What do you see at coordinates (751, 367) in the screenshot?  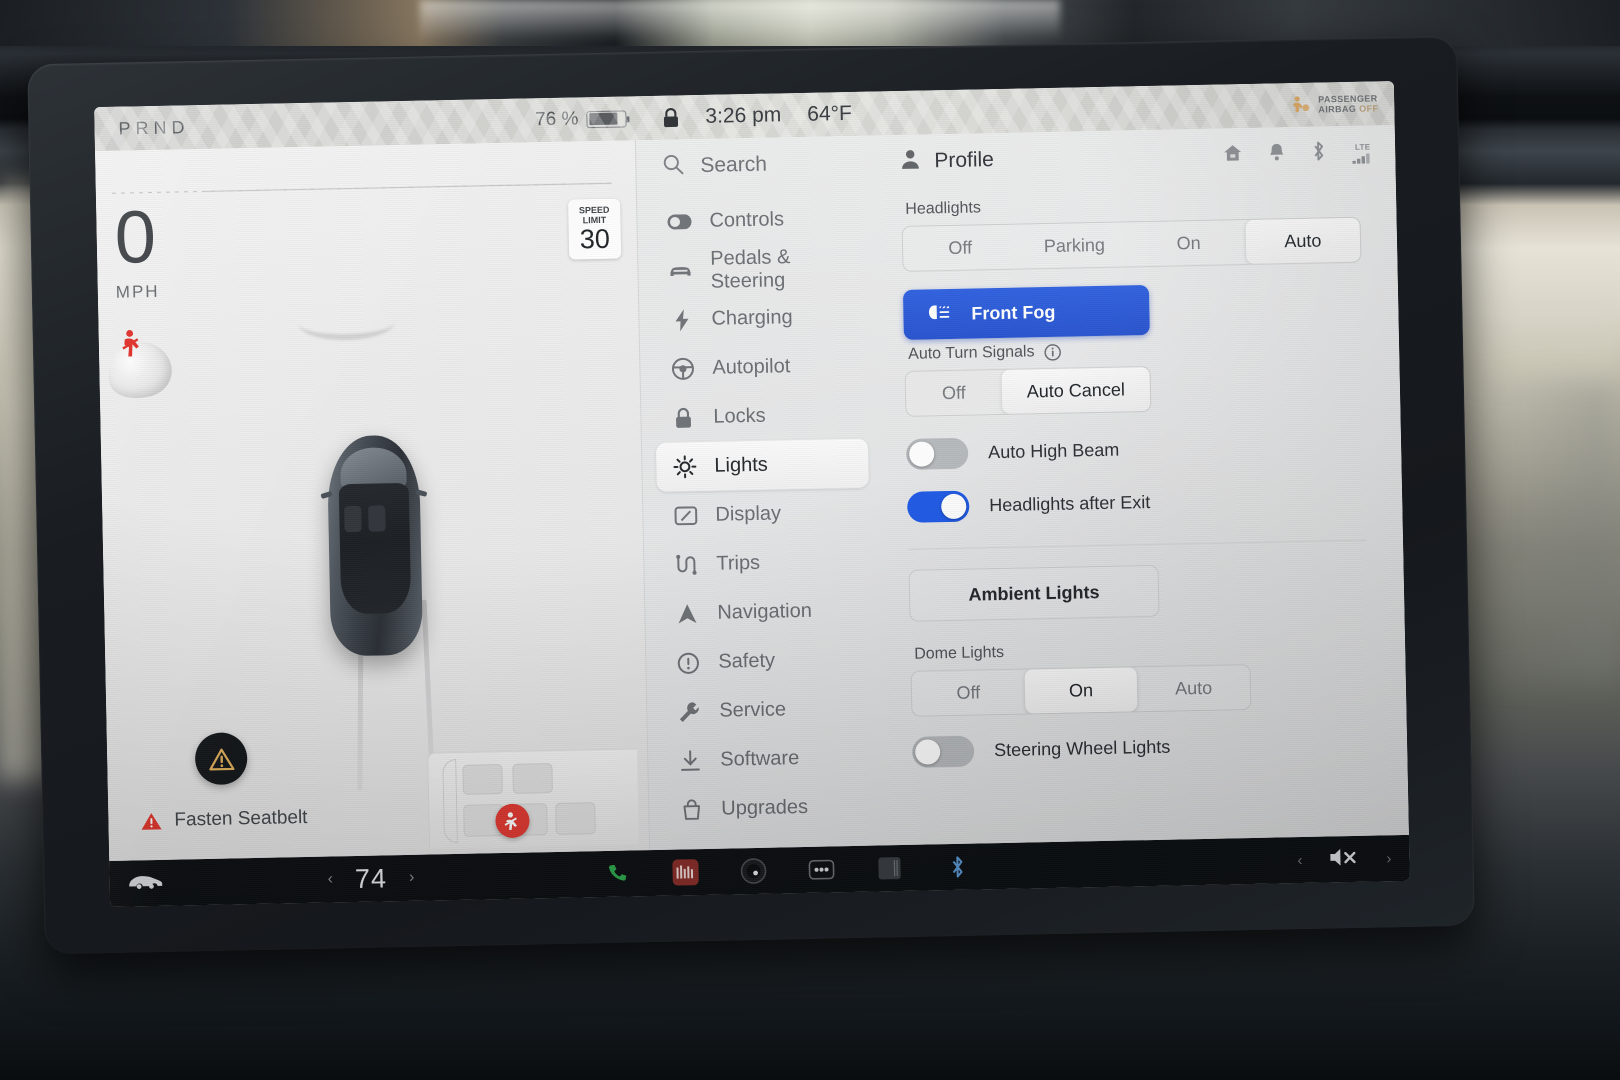 I see `sidebar-item-label: Autopilot` at bounding box center [751, 367].